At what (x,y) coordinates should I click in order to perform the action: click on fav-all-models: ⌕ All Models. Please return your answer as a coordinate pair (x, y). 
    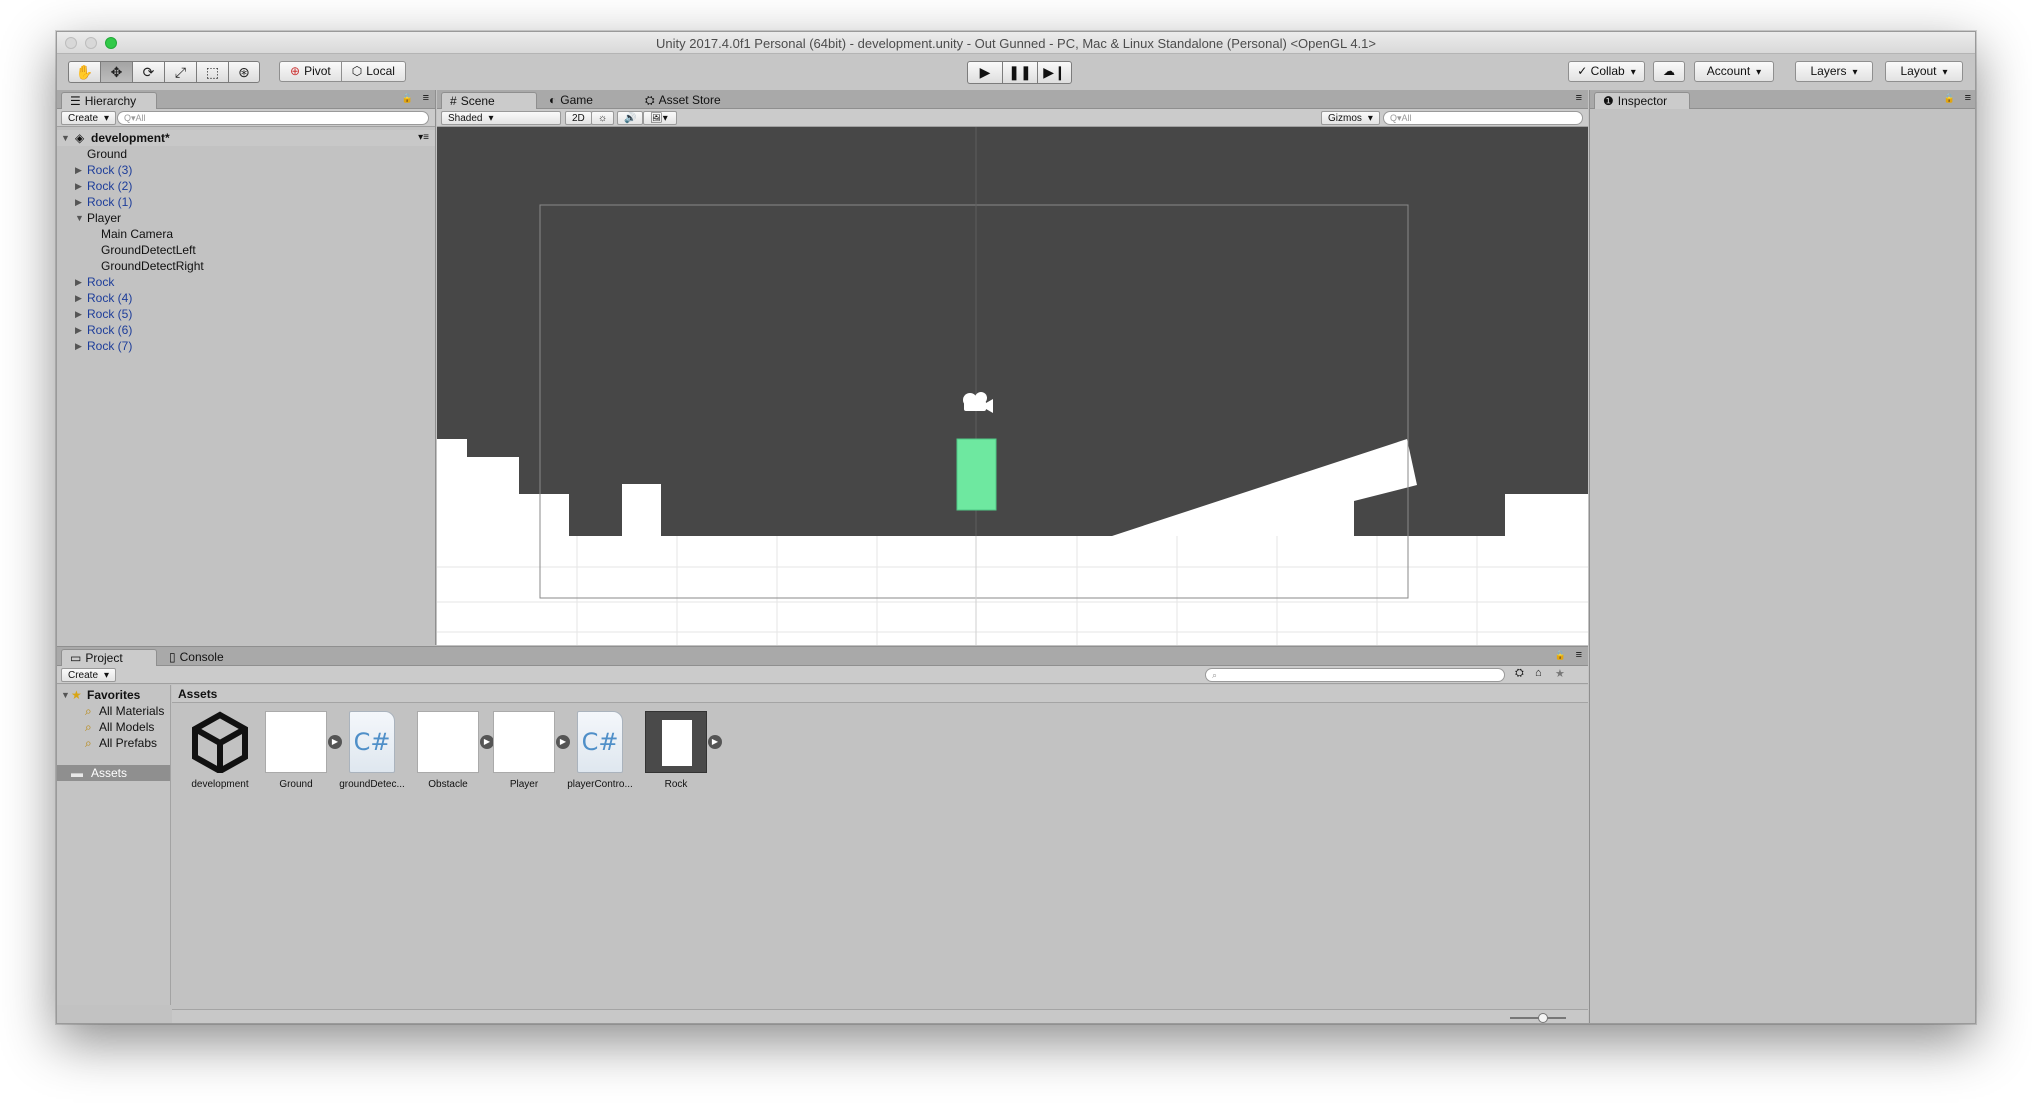
    Looking at the image, I should click on (113, 727).